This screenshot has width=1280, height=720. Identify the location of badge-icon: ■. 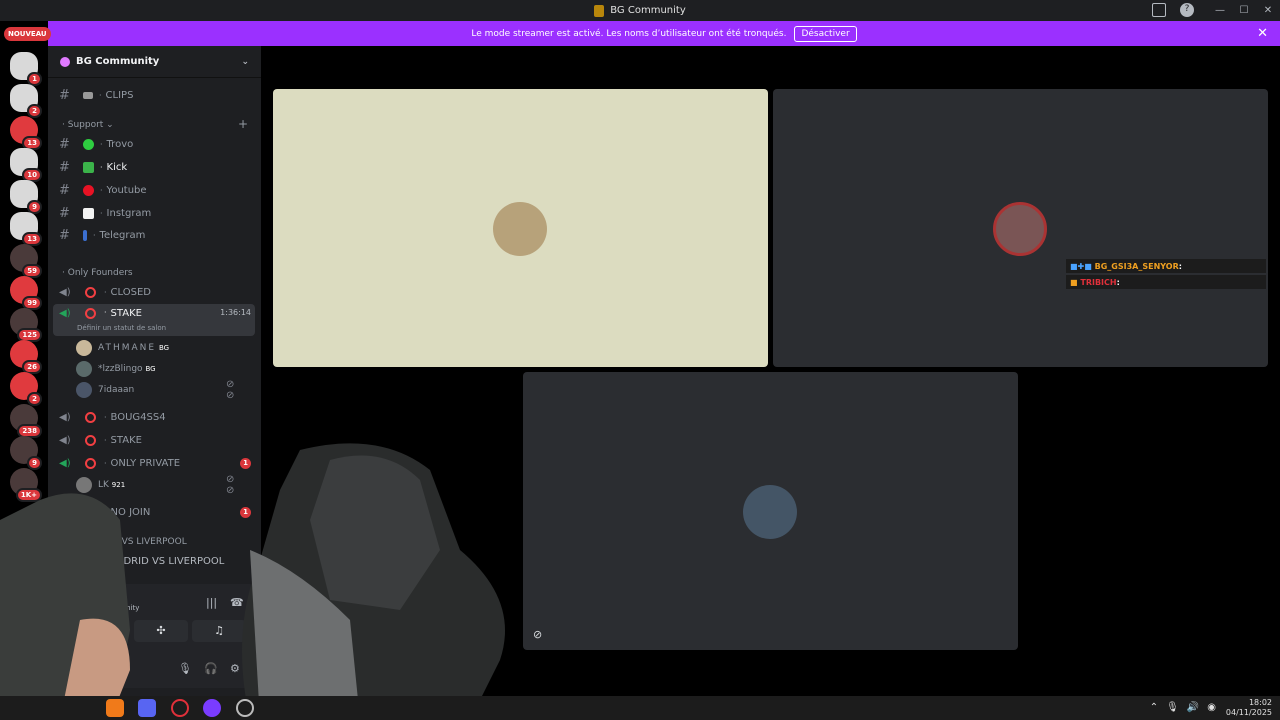
(1074, 282).